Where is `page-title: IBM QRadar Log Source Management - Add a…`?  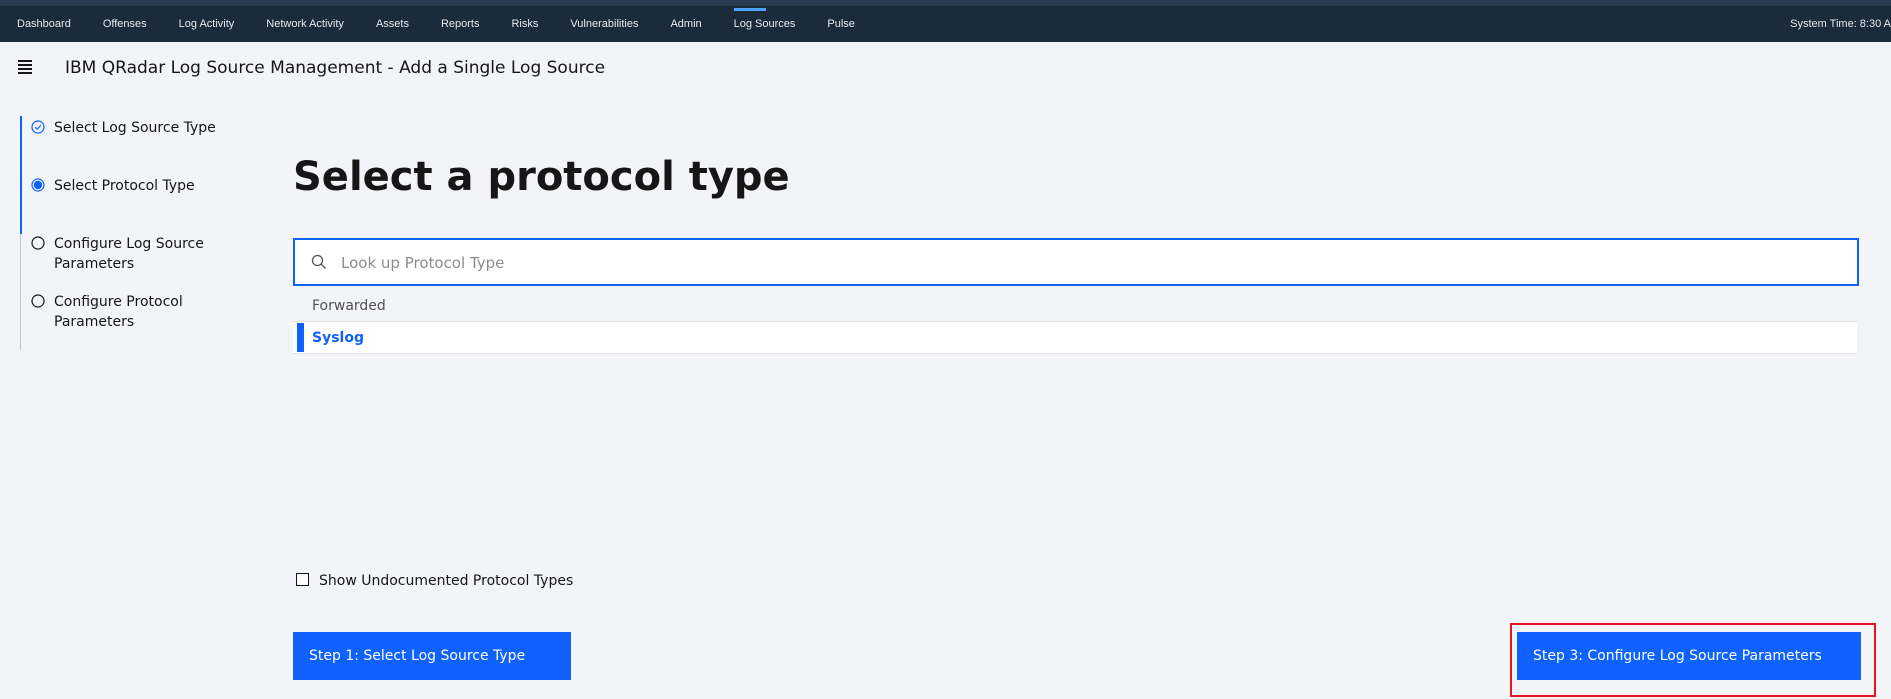 page-title: IBM QRadar Log Source Management - Add a… is located at coordinates (335, 68).